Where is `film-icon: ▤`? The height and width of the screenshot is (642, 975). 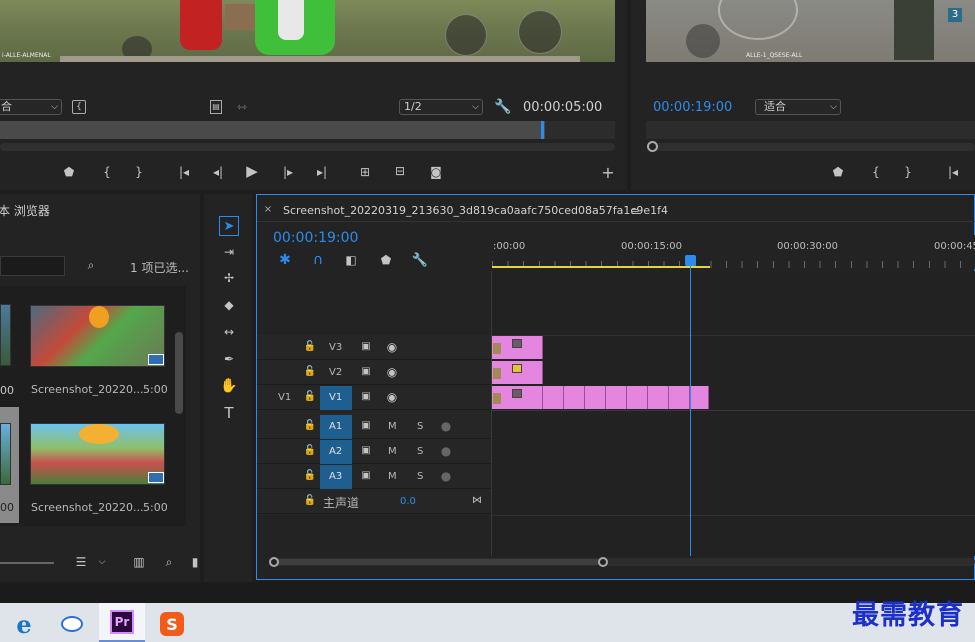 film-icon: ▤ is located at coordinates (216, 107).